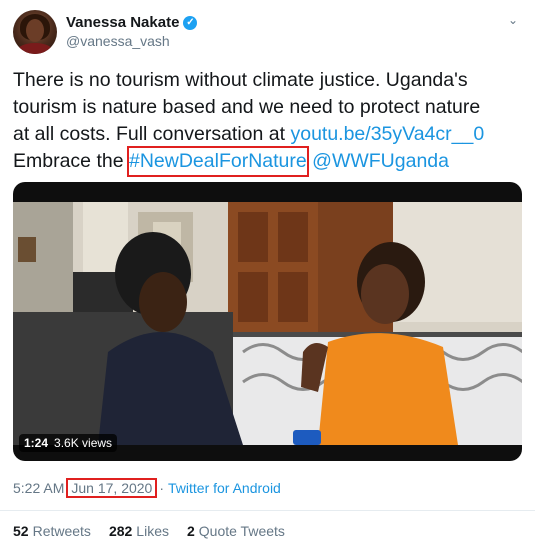  Describe the element at coordinates (35, 32) in the screenshot. I see `avatar` at that location.